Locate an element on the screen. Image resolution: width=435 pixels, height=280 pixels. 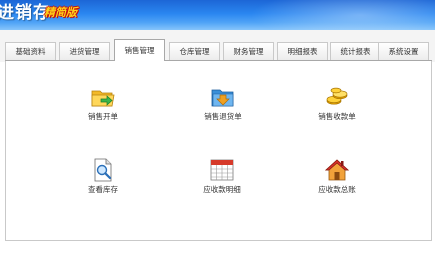
app-header: 进销存 精简版 is located at coordinates (217, 15).